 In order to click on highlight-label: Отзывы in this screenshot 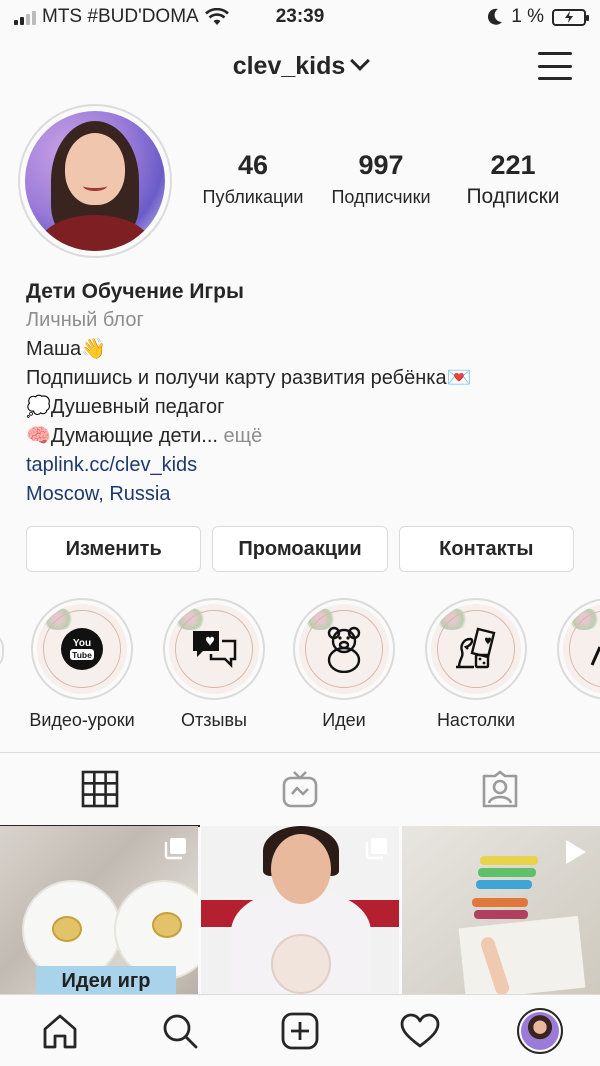, I will do `click(214, 720)`.